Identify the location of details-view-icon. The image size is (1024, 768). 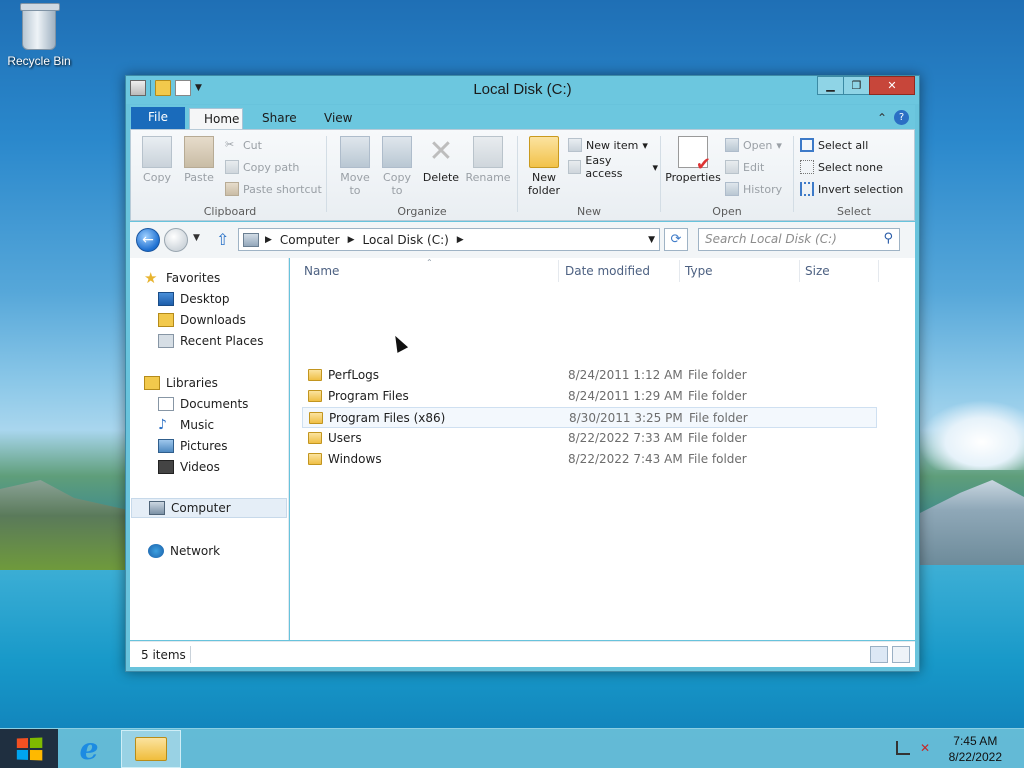
(879, 654).